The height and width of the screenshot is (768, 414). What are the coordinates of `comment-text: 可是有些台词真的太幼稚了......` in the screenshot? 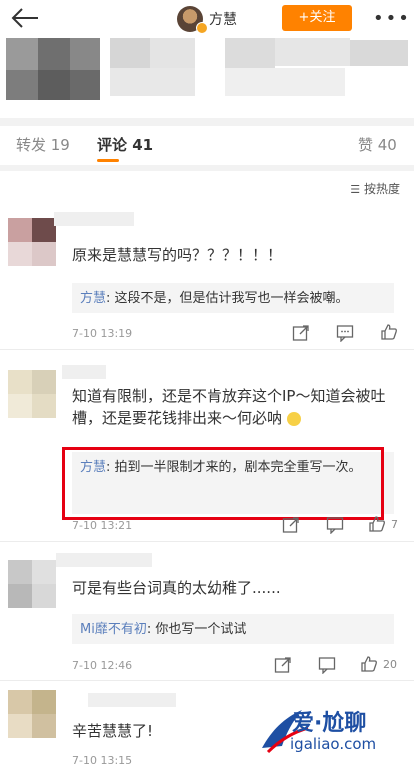 It's located at (176, 588).